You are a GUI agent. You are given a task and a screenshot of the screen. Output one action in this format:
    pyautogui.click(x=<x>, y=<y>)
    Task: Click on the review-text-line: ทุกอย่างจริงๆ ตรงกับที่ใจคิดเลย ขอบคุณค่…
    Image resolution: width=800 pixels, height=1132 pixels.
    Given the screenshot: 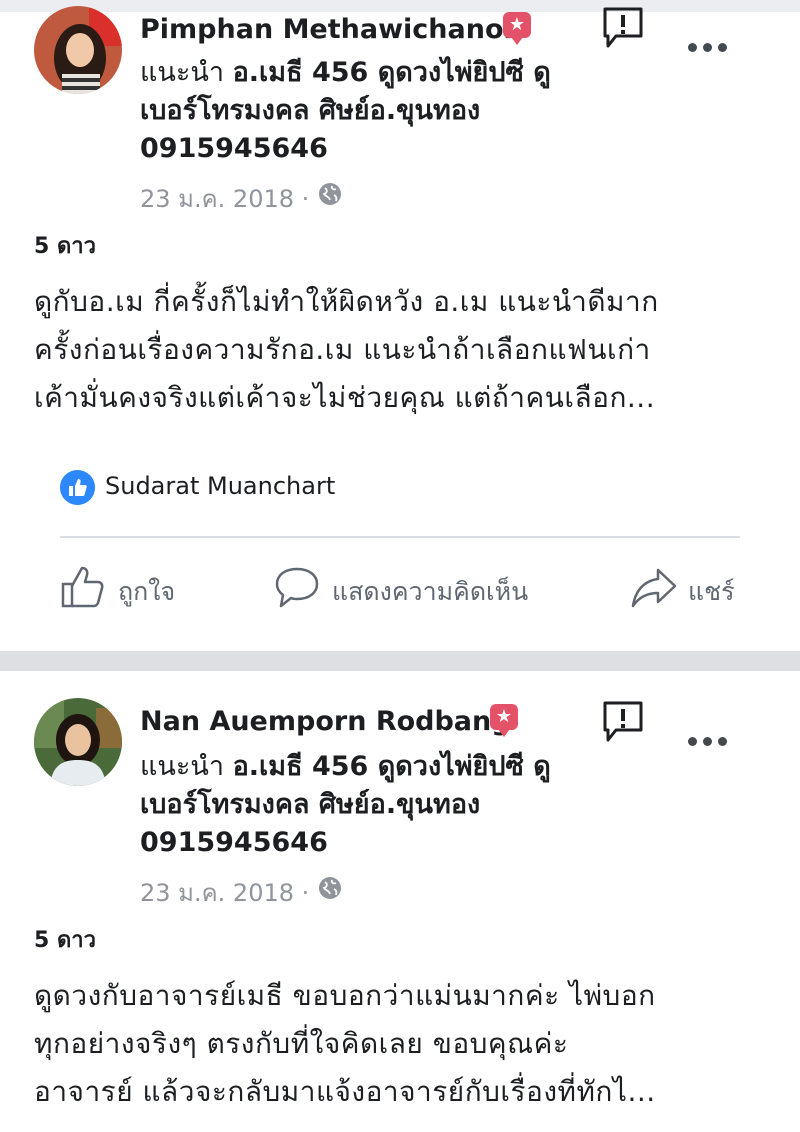 What is the action you would take?
    pyautogui.click(x=301, y=1043)
    